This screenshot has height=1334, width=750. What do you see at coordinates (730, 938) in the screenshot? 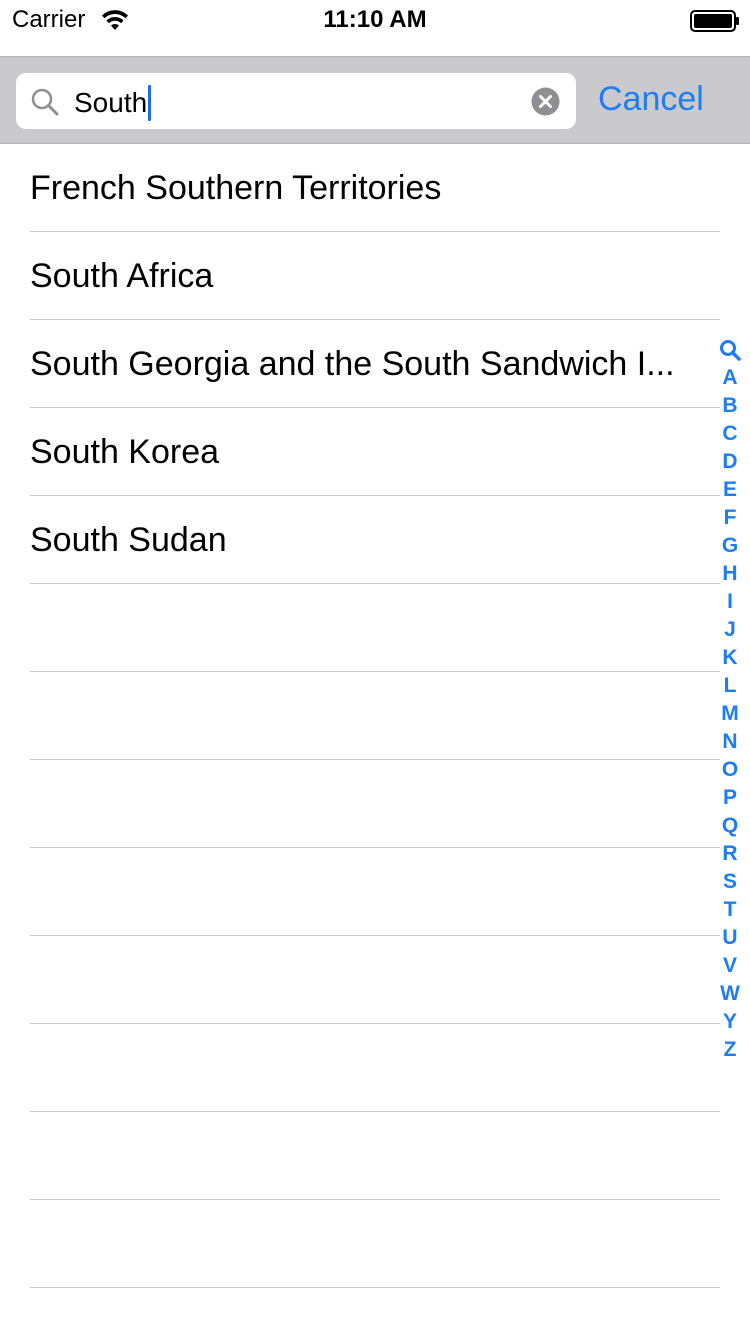
I see `index-letter: U` at bounding box center [730, 938].